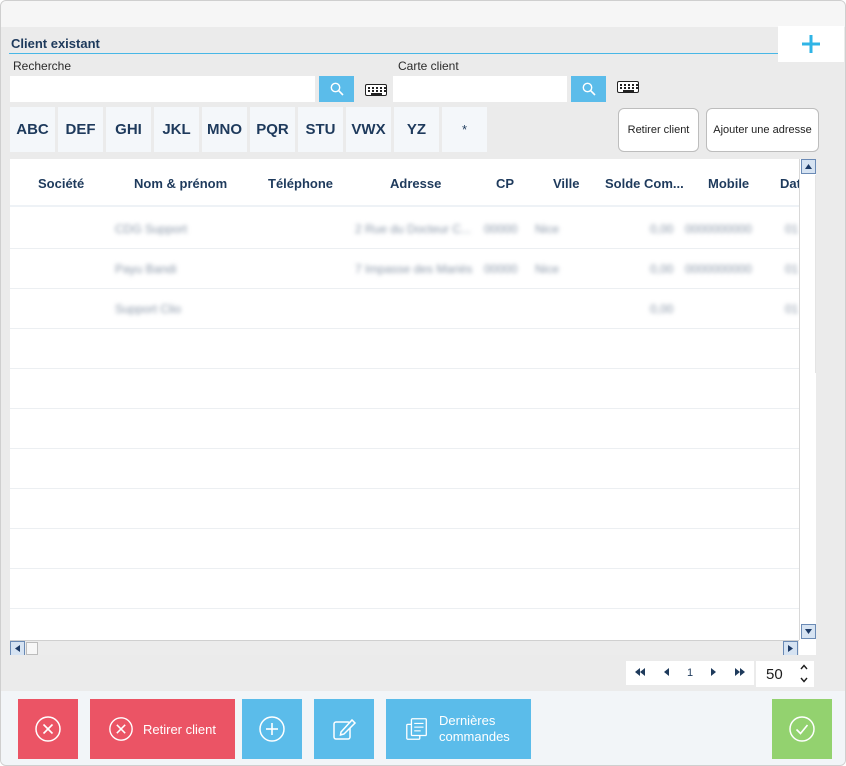 Image resolution: width=846 pixels, height=766 pixels. I want to click on first-page-icon, so click(640, 673).